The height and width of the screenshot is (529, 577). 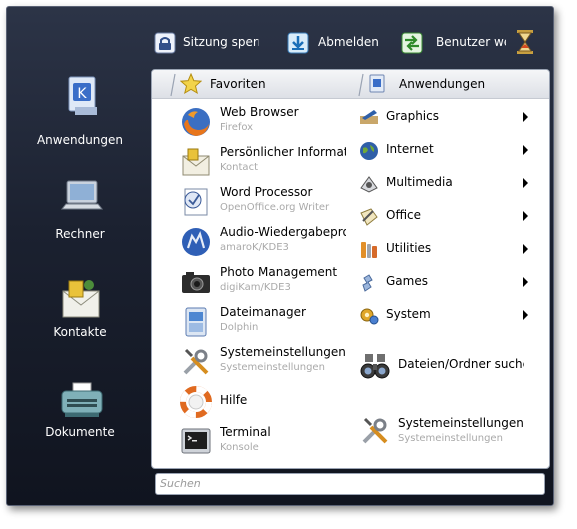 What do you see at coordinates (80, 118) in the screenshot?
I see `sidebar-item-applications: K Anwendungen` at bounding box center [80, 118].